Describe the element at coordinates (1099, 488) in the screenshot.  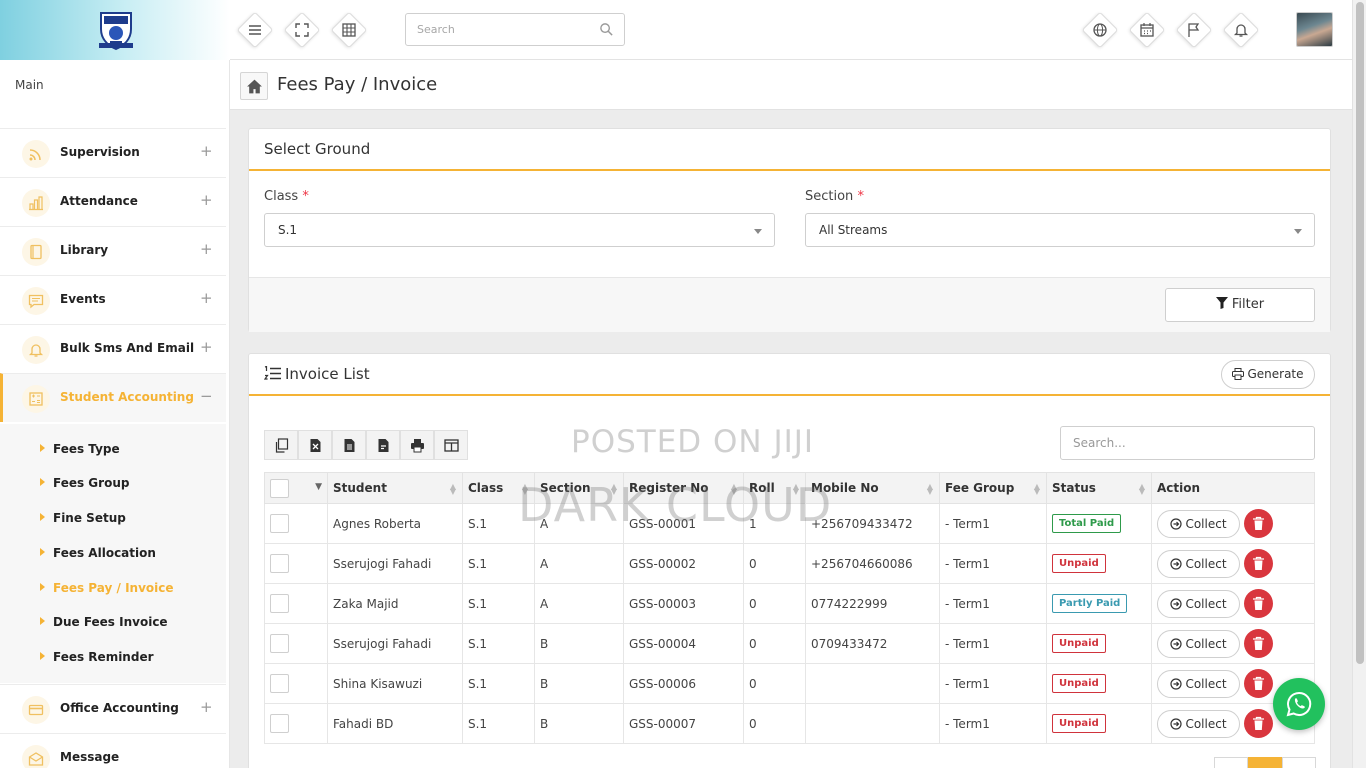
I see `col-status: Status ▲ ▼` at that location.